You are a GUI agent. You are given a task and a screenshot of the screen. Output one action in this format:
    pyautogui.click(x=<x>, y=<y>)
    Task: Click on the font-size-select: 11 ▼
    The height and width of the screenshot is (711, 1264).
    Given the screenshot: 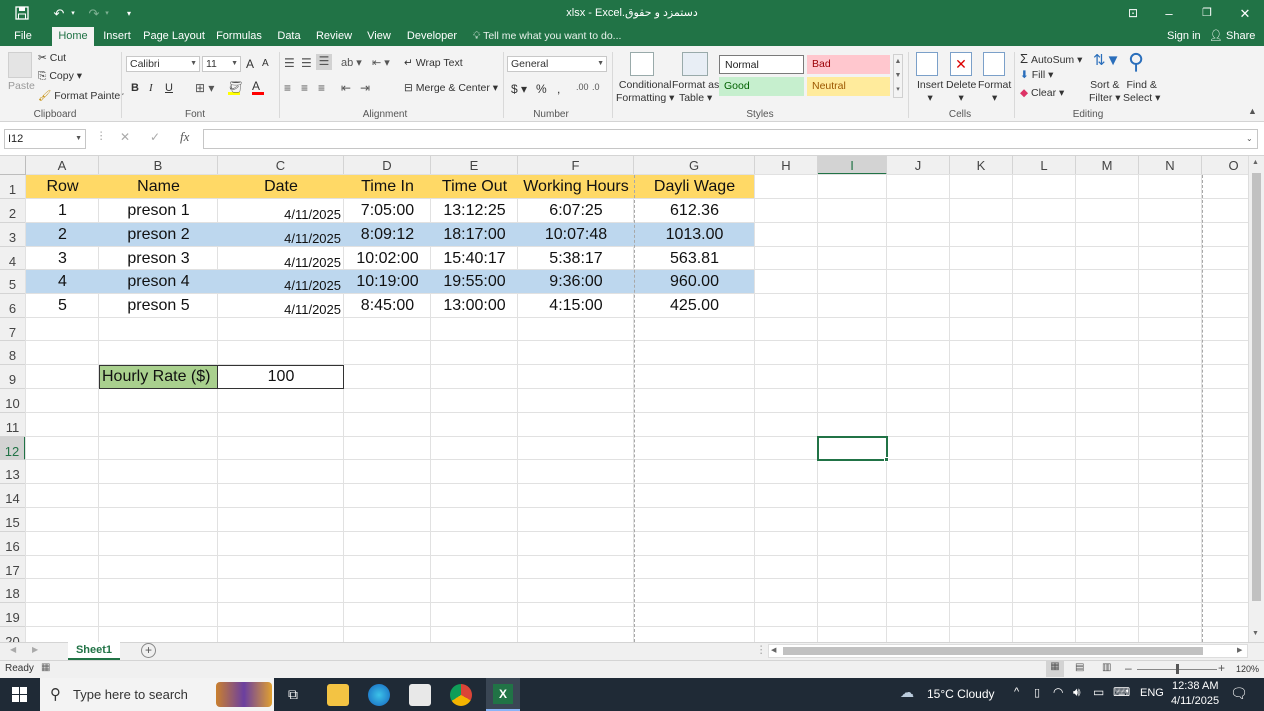 What is the action you would take?
    pyautogui.click(x=221, y=64)
    